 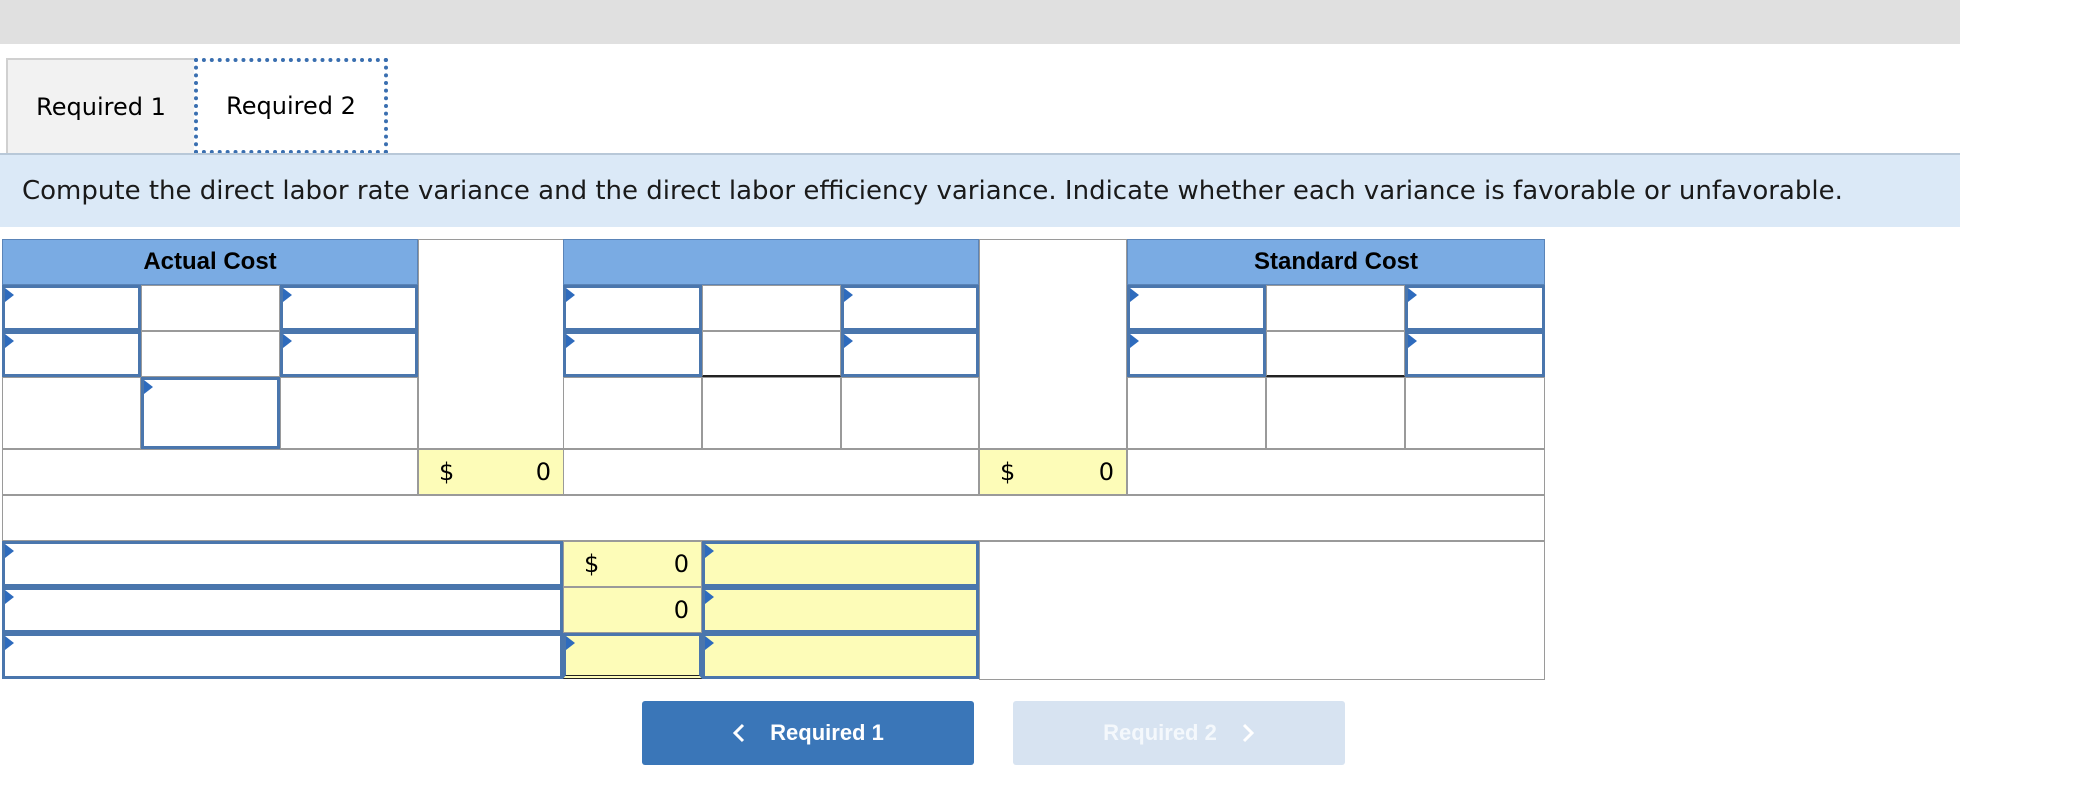 What do you see at coordinates (980, 22) in the screenshot?
I see `top-bar` at bounding box center [980, 22].